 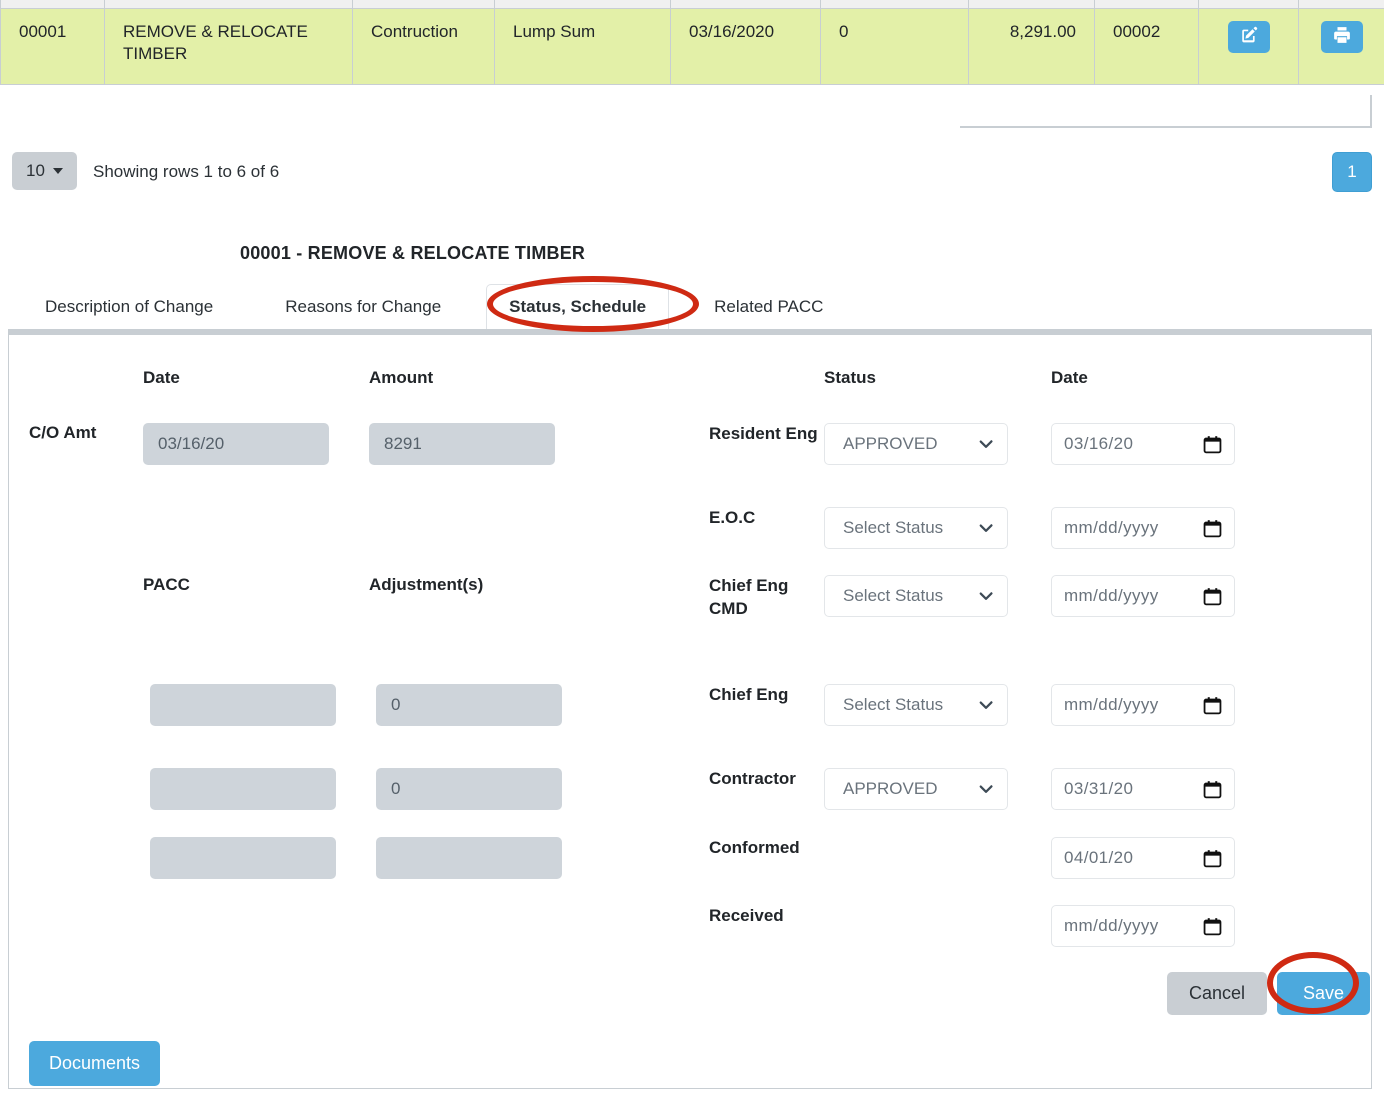 I want to click on cell-edit-action, so click(x=1248, y=46).